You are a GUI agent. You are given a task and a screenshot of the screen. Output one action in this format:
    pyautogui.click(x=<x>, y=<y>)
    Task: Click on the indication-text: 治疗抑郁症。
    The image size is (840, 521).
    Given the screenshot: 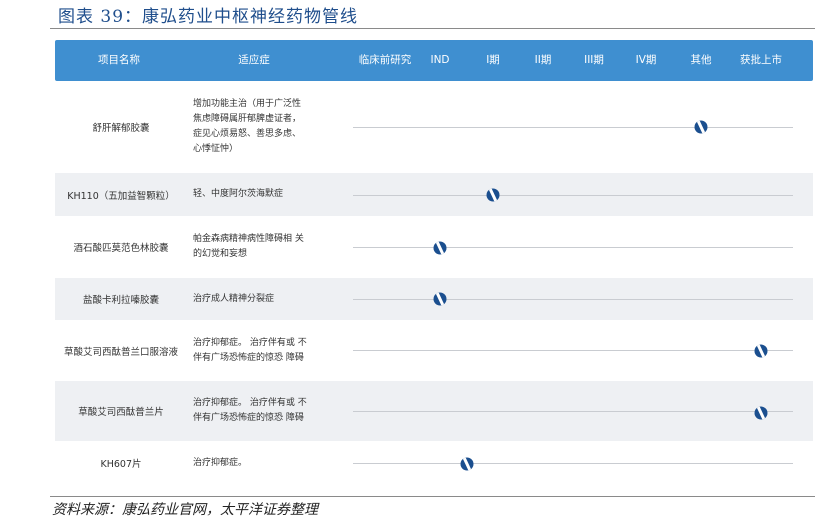 What is the action you would take?
    pyautogui.click(x=263, y=463)
    